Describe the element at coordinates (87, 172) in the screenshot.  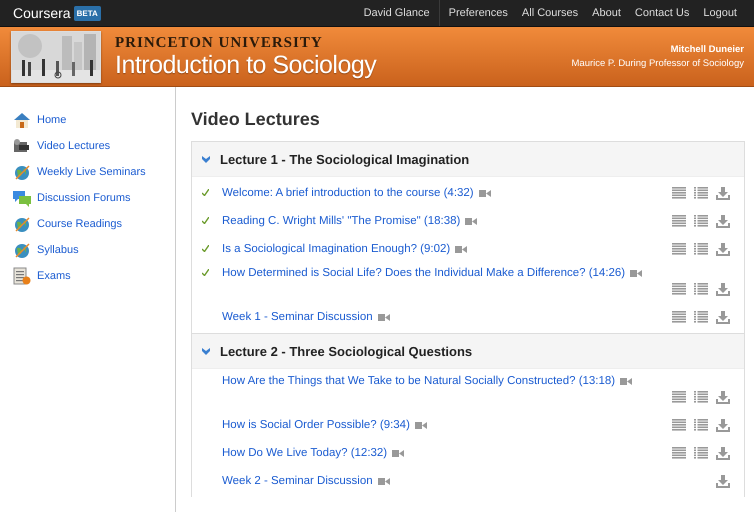
I see `sidebar-item: Weekly Live Seminars` at that location.